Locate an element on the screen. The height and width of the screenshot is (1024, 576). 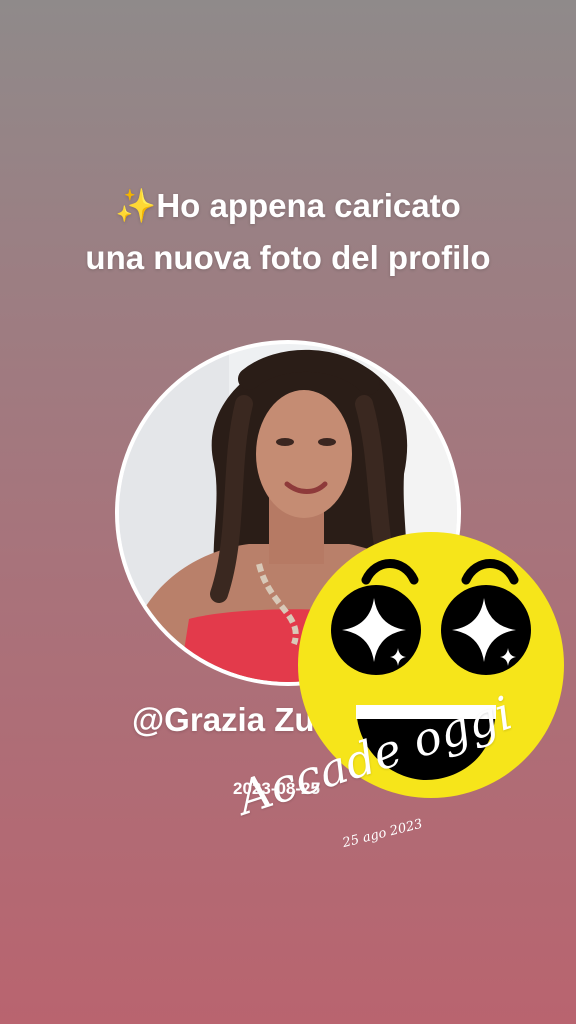
headline-line-1: ✨Ho appena caricato is located at coordinates (288, 205).